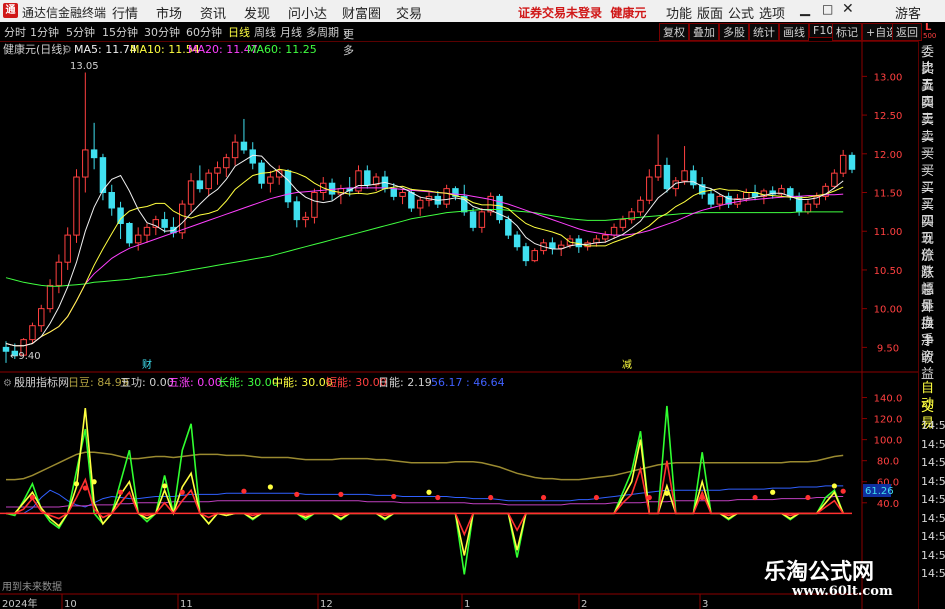  What do you see at coordinates (322, 32) in the screenshot?
I see `period-multi: 多周期` at bounding box center [322, 32].